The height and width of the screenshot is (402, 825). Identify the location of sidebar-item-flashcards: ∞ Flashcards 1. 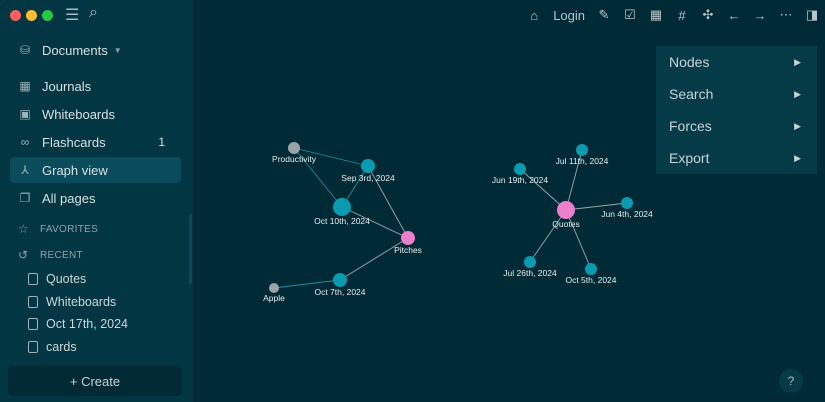
(95, 142).